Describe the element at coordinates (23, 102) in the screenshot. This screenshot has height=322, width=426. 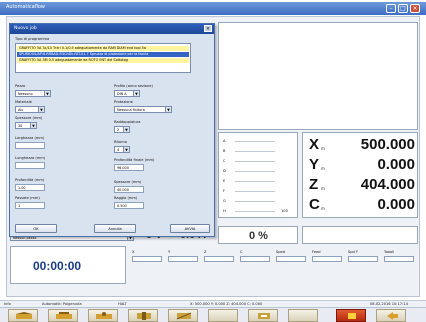
I see `field-label: Materiale` at that location.